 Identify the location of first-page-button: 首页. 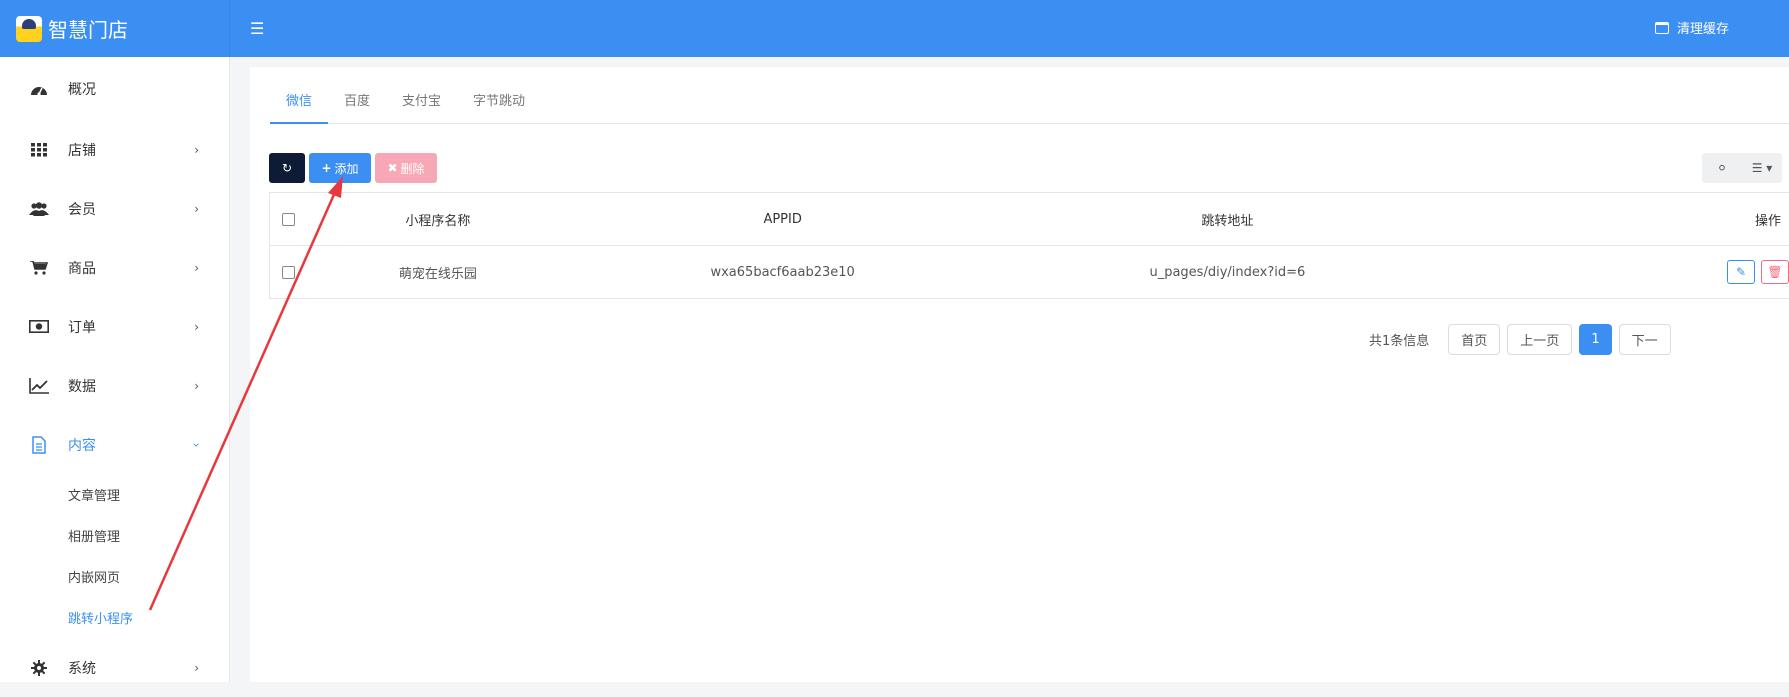
(1474, 339).